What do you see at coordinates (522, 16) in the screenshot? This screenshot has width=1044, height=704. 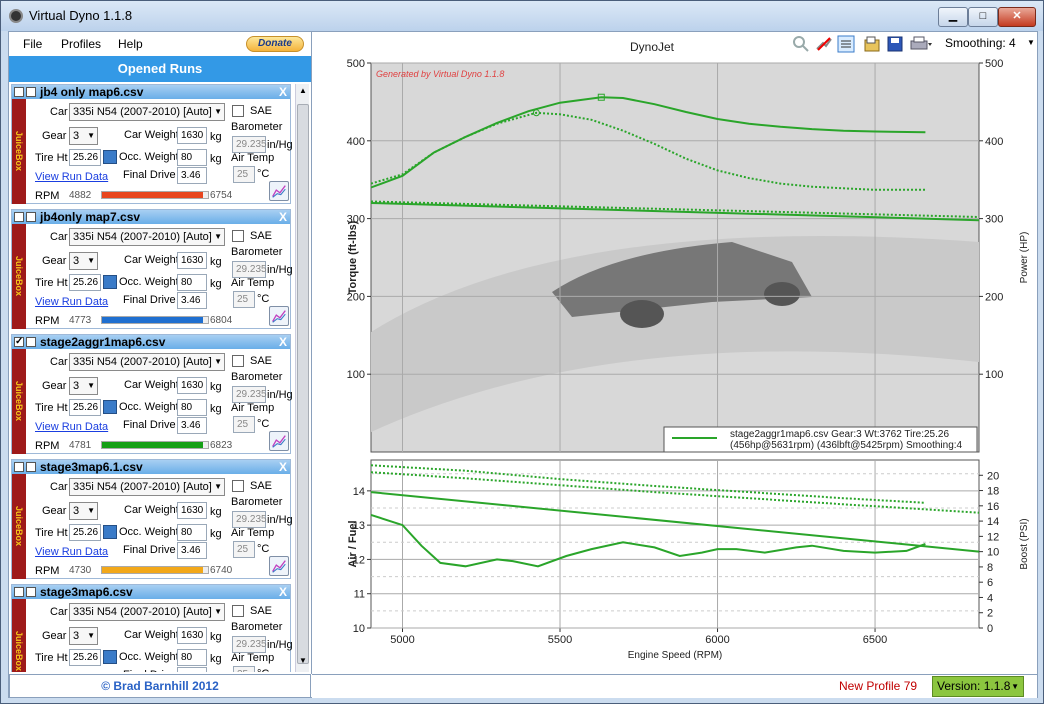 I see `title-bar: Virtual Dyno 1.1.8 ▁ □ ✕` at bounding box center [522, 16].